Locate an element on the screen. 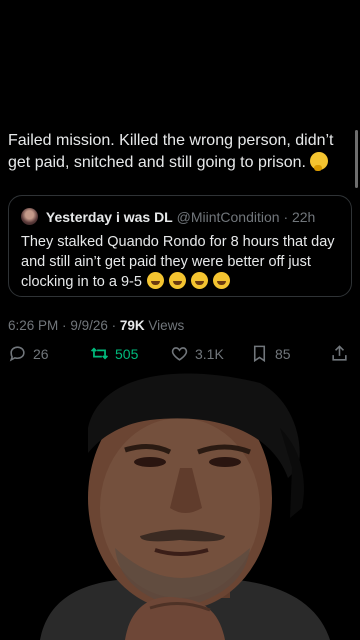 This screenshot has height=640, width=360. post-time: 6:26 PM is located at coordinates (33, 325).